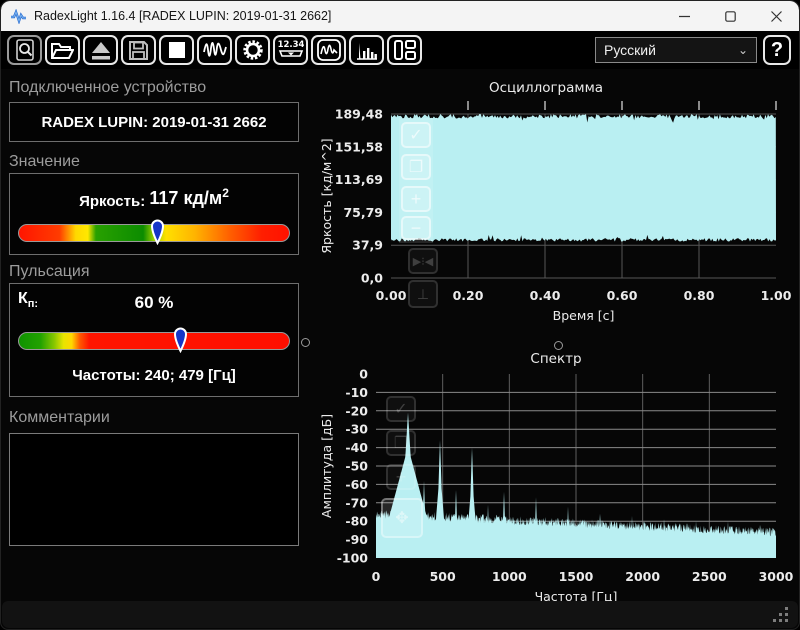 This screenshot has width=800, height=630. Describe the element at coordinates (402, 518) in the screenshot. I see `spec-ghost-pan-button: ✥` at that location.